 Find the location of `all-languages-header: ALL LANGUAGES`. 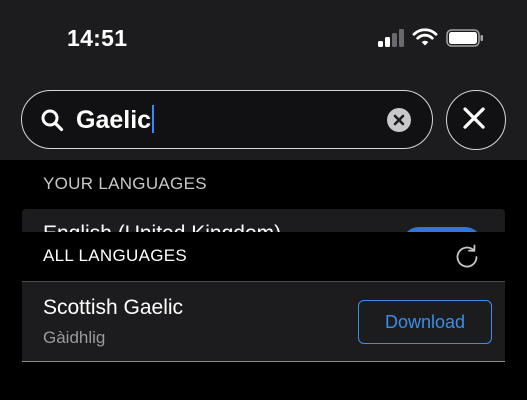

all-languages-header: ALL LANGUAGES is located at coordinates (115, 255).